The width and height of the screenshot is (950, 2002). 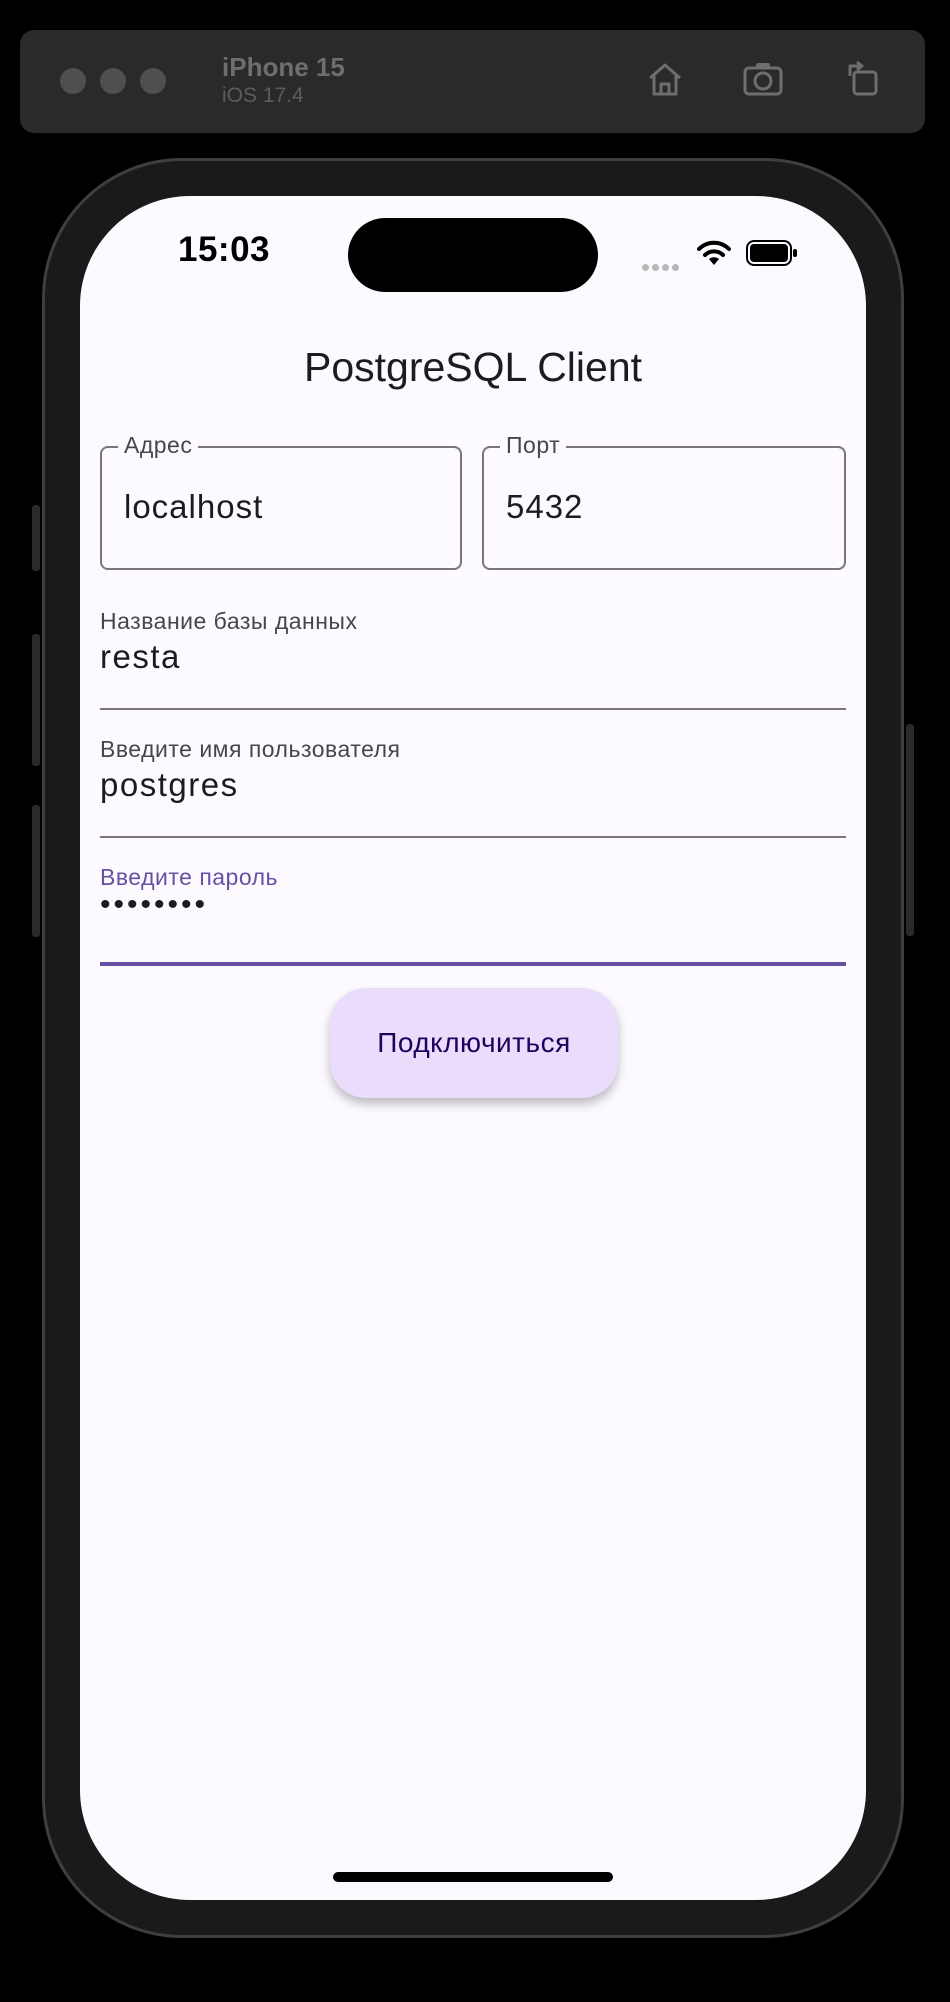 What do you see at coordinates (662, 267) in the screenshot?
I see `signal-icon` at bounding box center [662, 267].